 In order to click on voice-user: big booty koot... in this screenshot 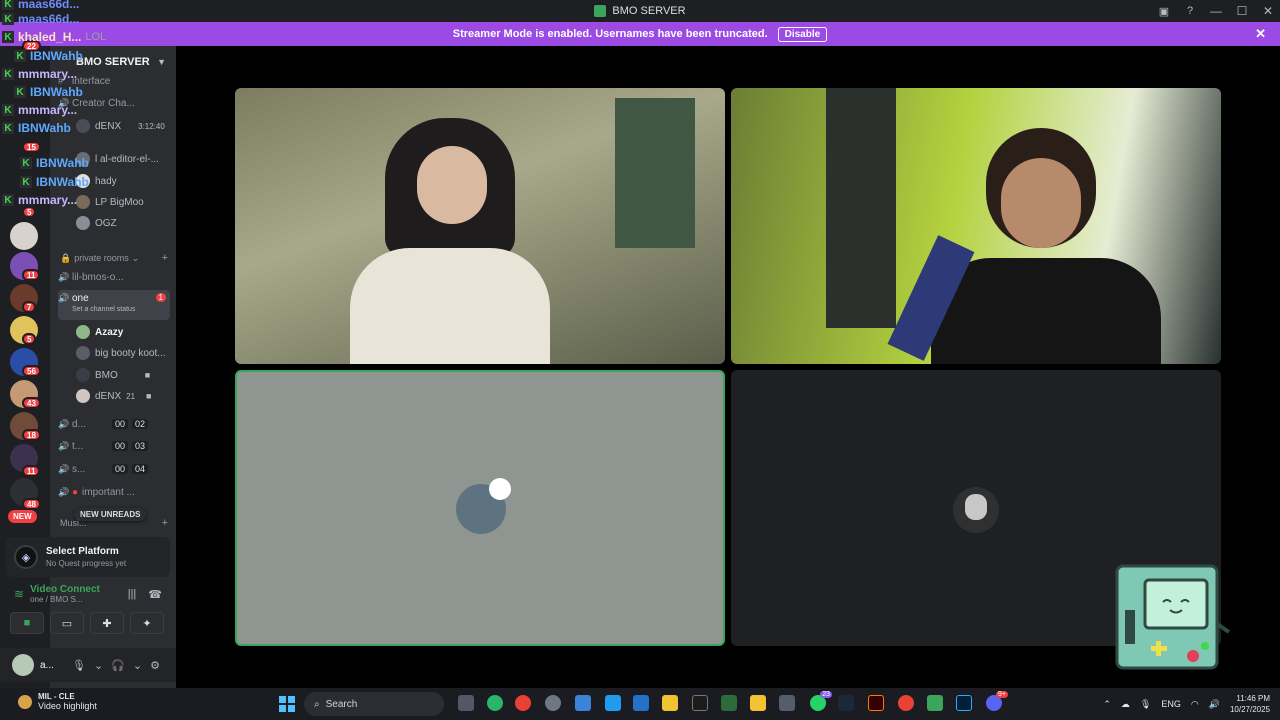, I will do `click(121, 353)`.